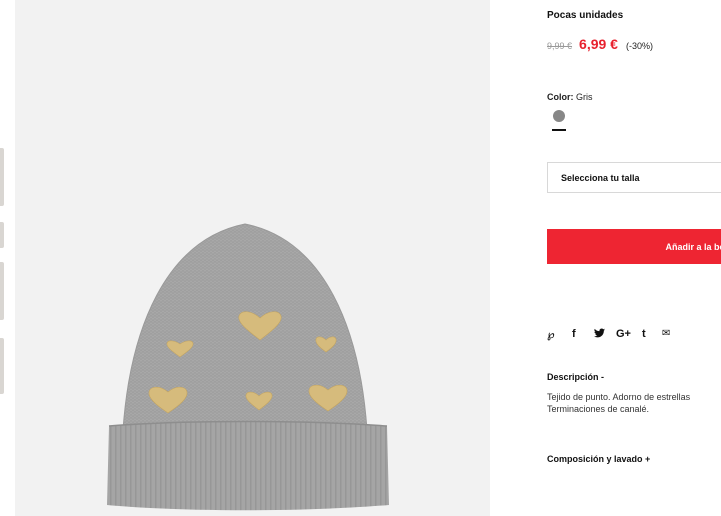 This screenshot has height=516, width=721. Describe the element at coordinates (559, 116) in the screenshot. I see `color-swatch-gris` at that location.